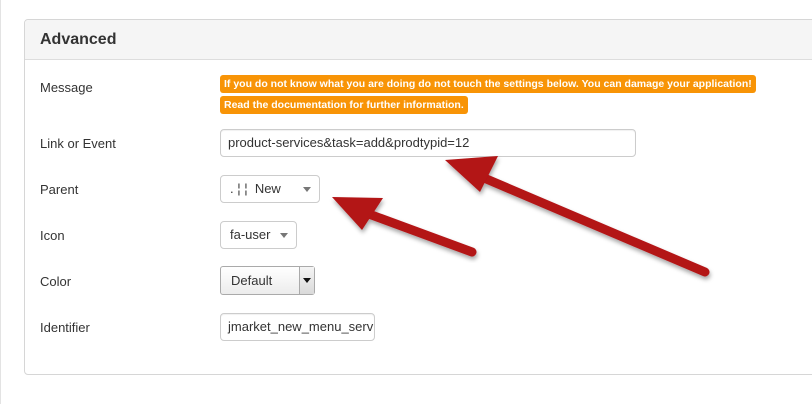 The width and height of the screenshot is (812, 404). I want to click on icon-select: fa-user, so click(258, 235).